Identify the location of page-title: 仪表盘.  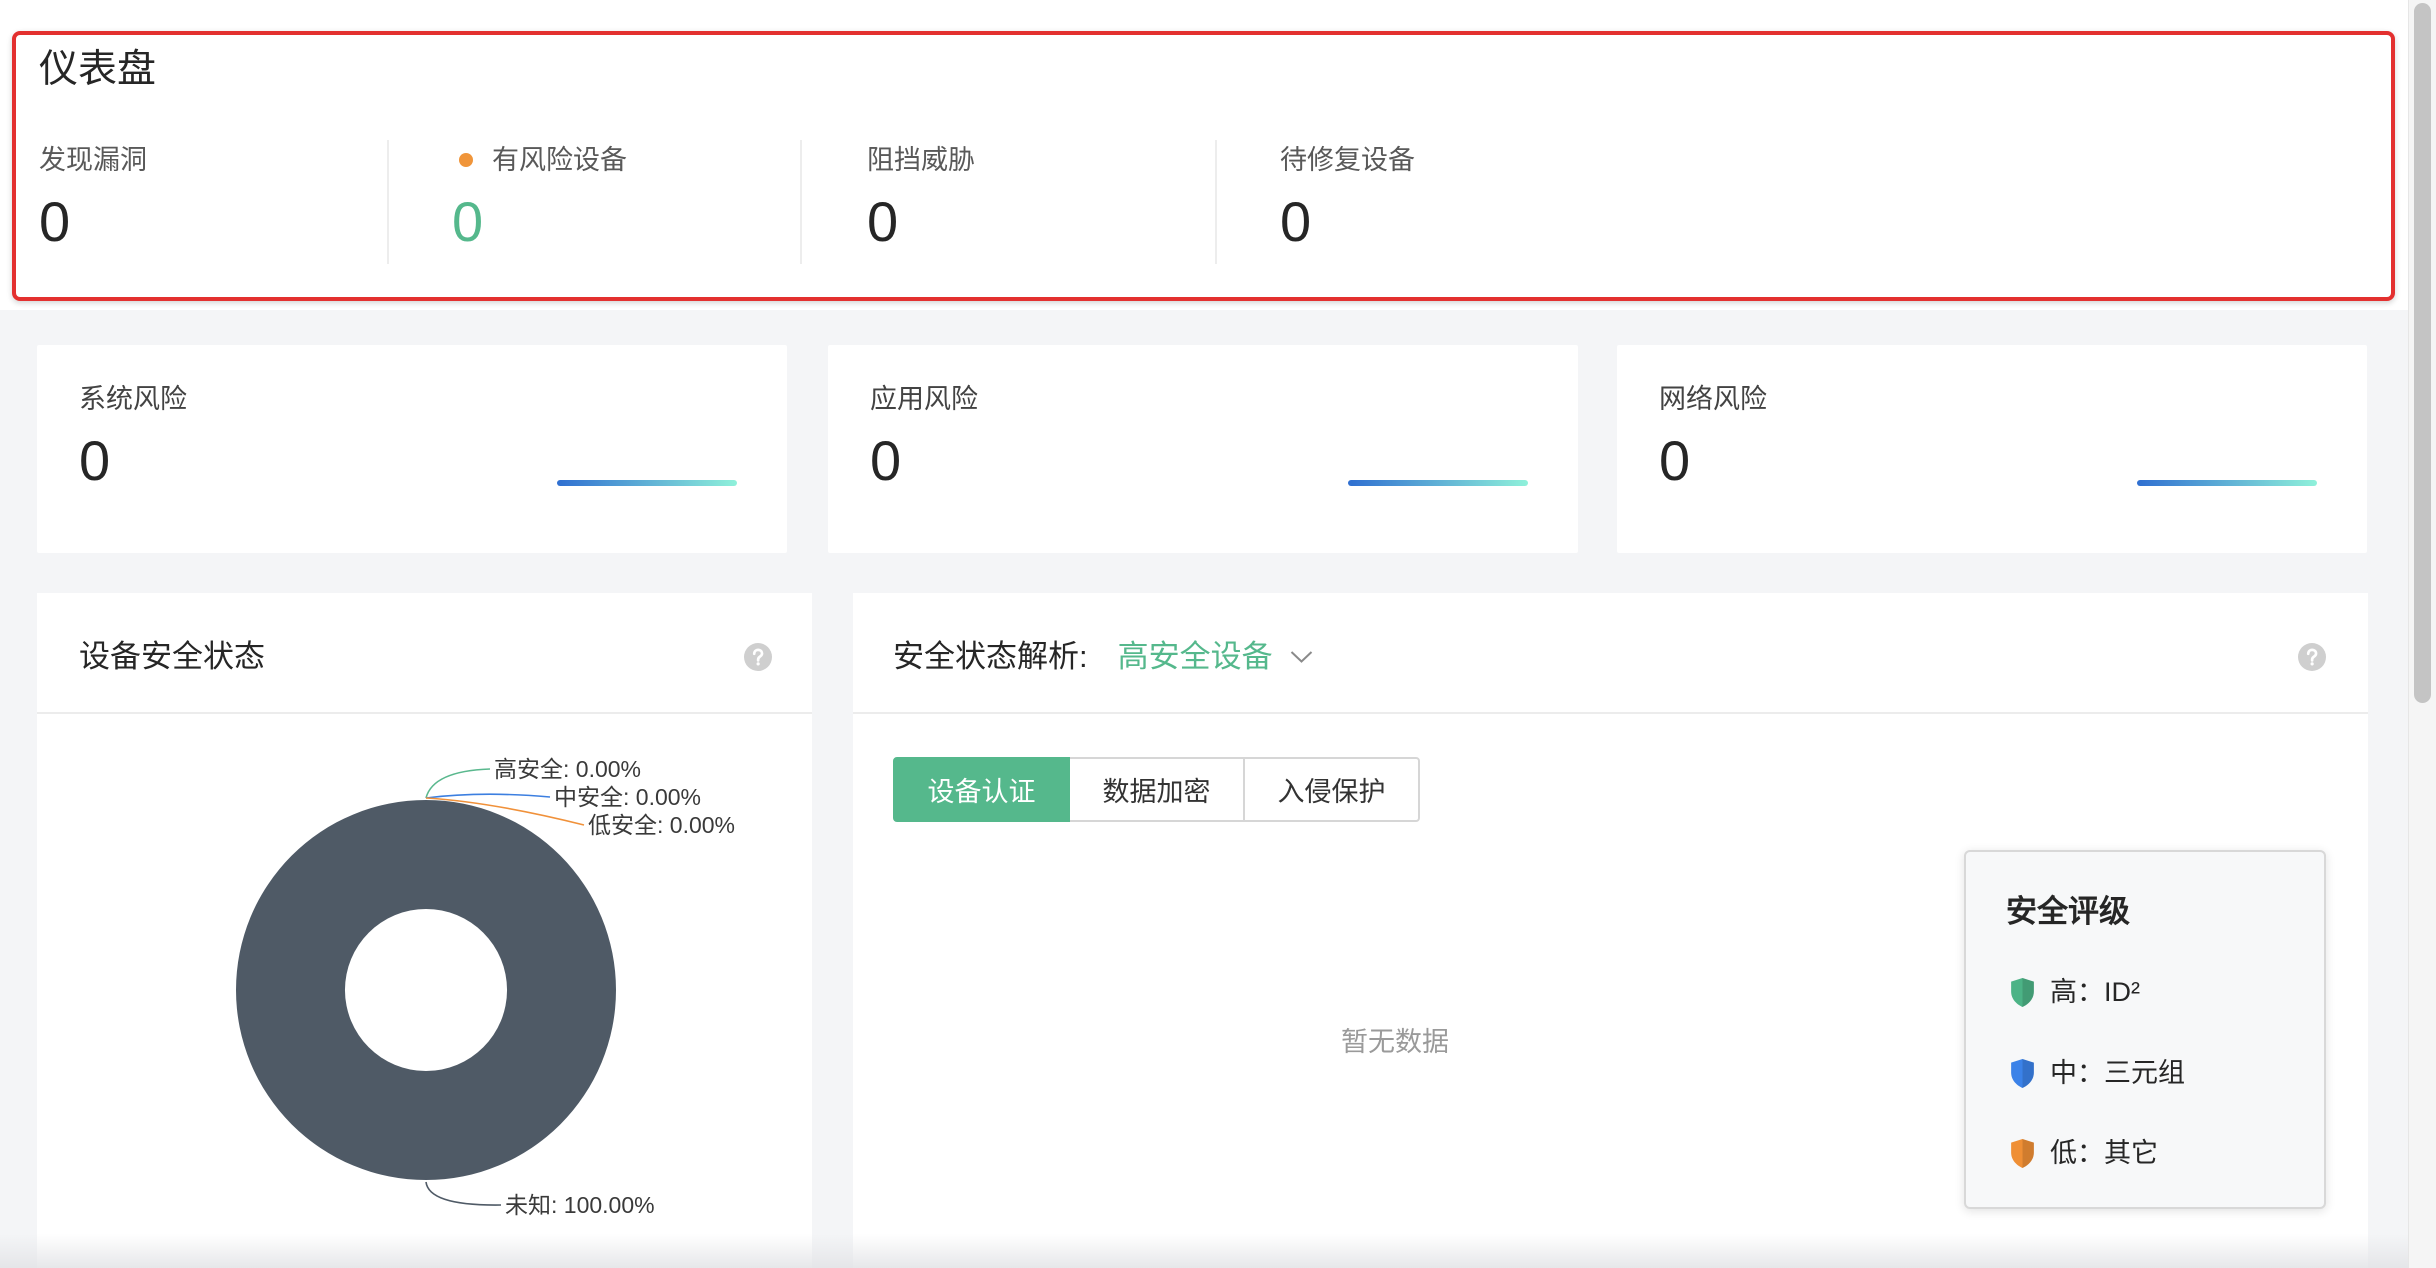
(98, 69).